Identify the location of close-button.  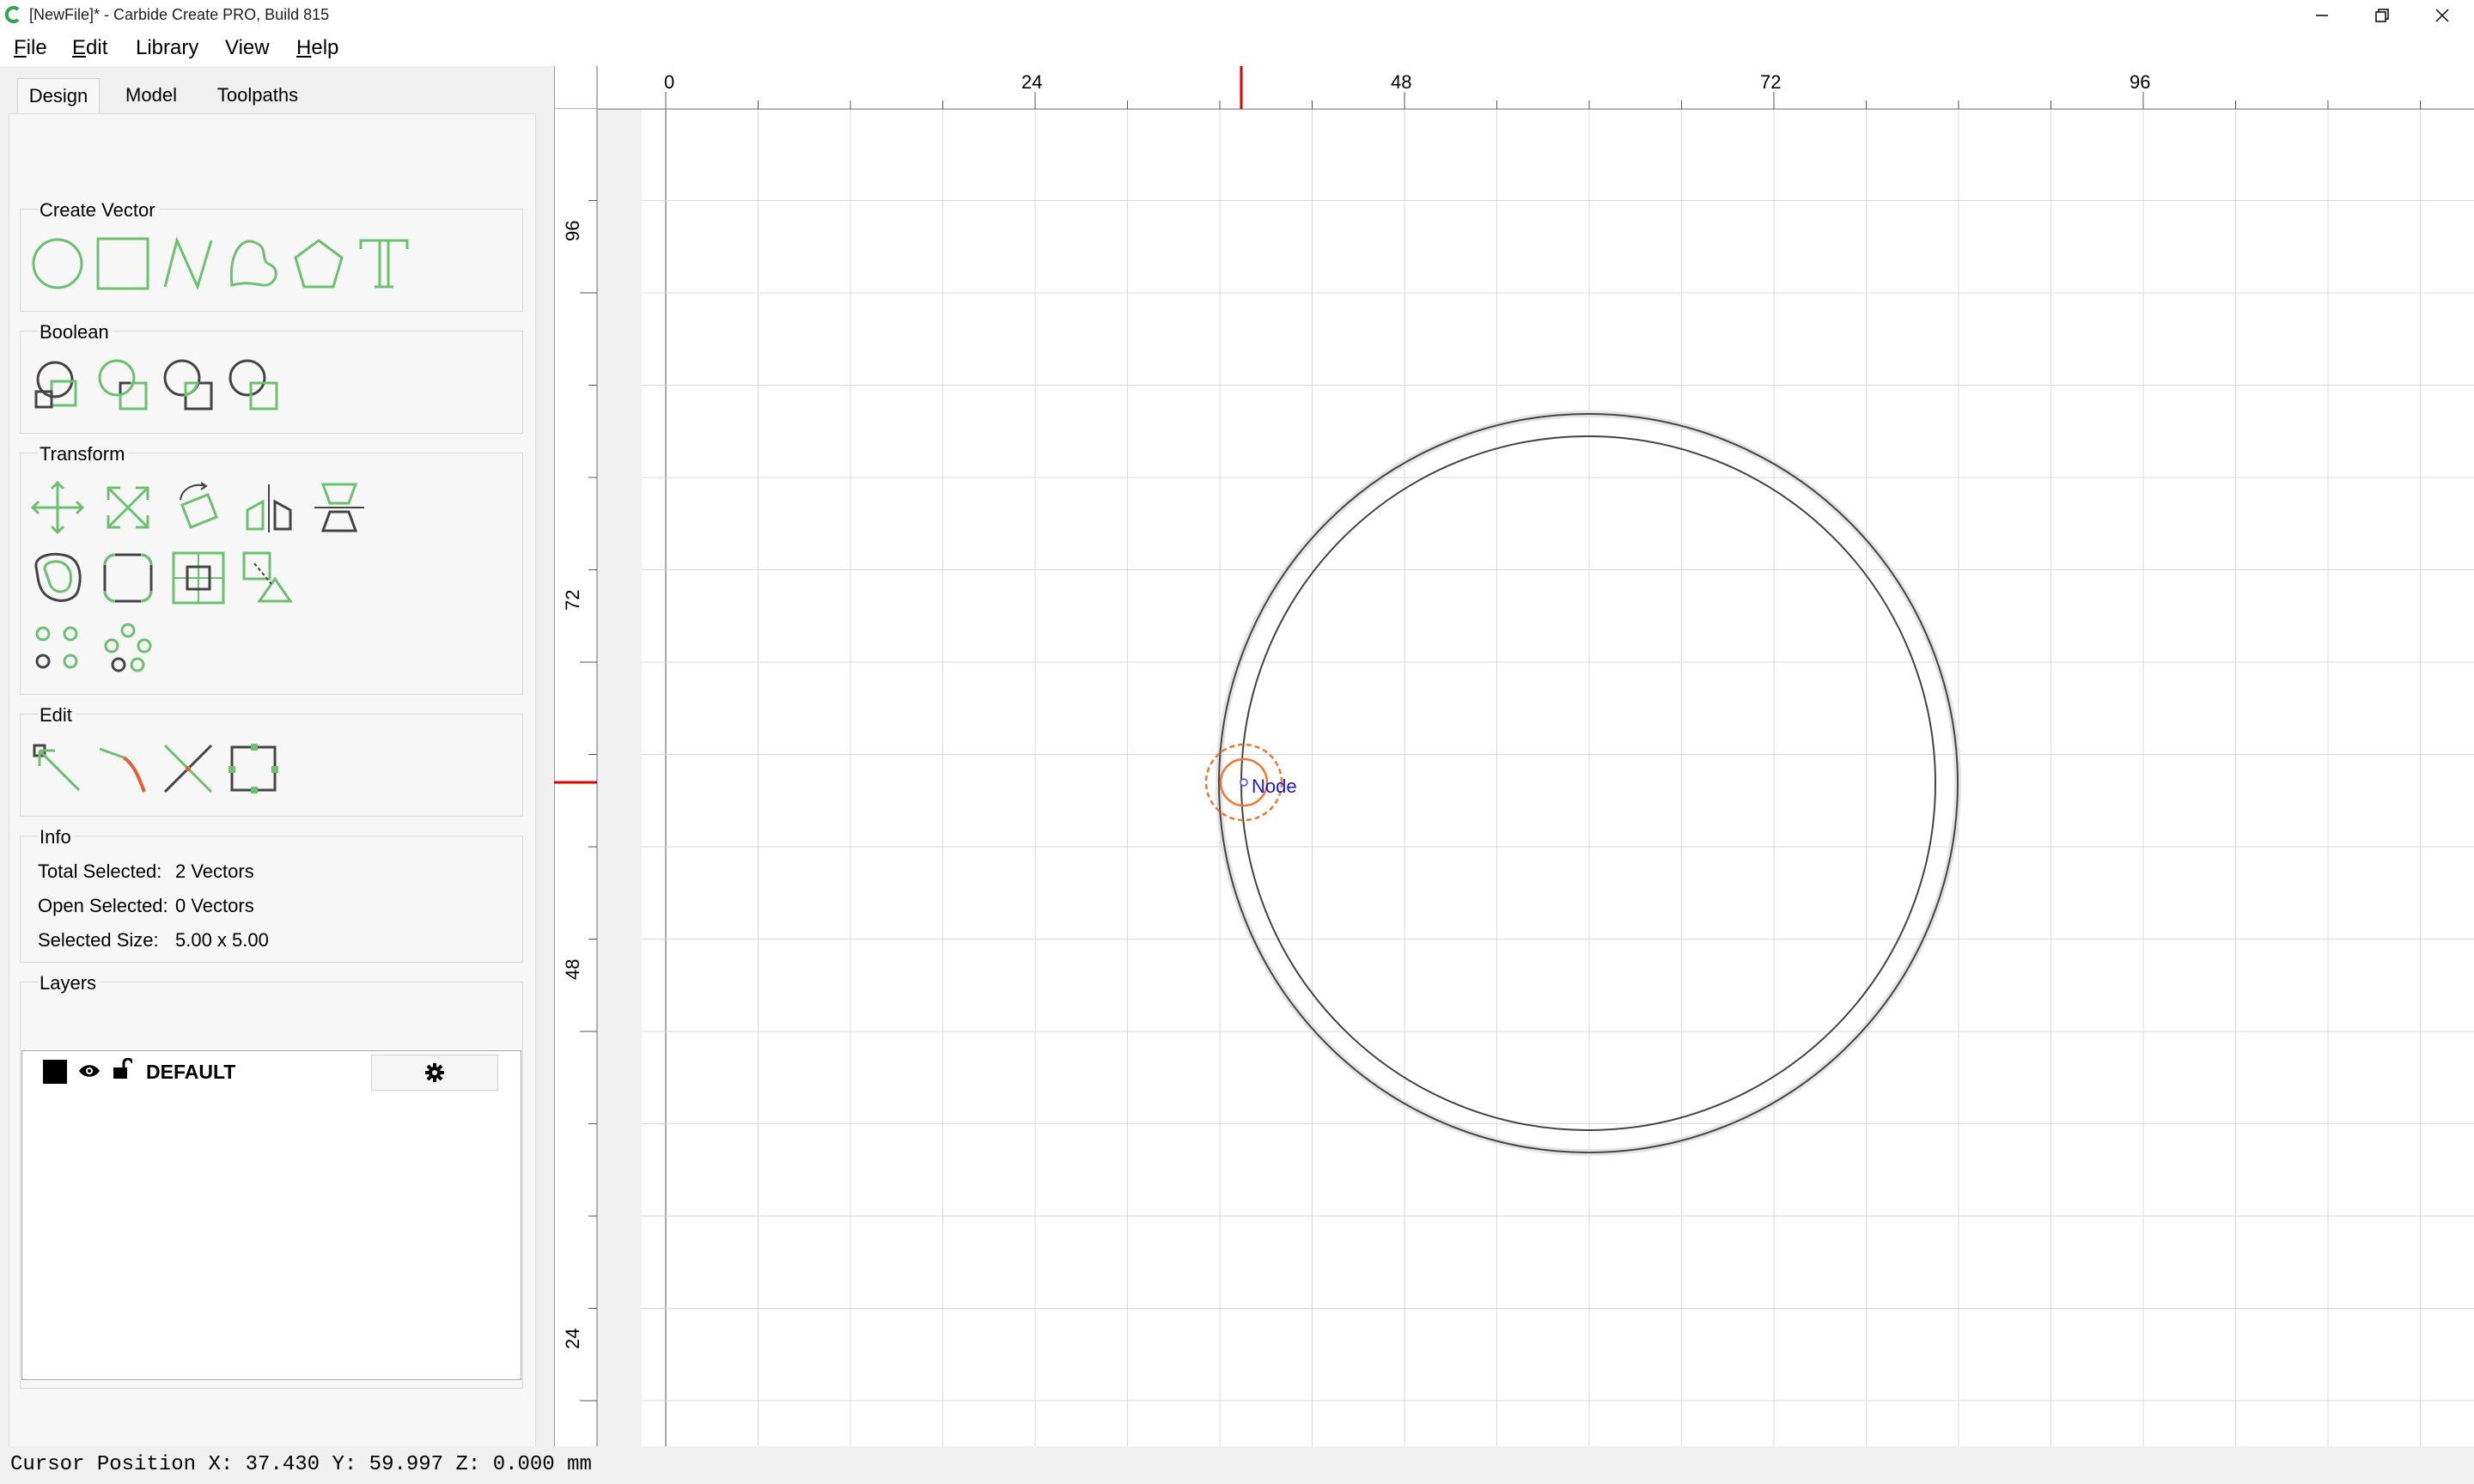
(2442, 15).